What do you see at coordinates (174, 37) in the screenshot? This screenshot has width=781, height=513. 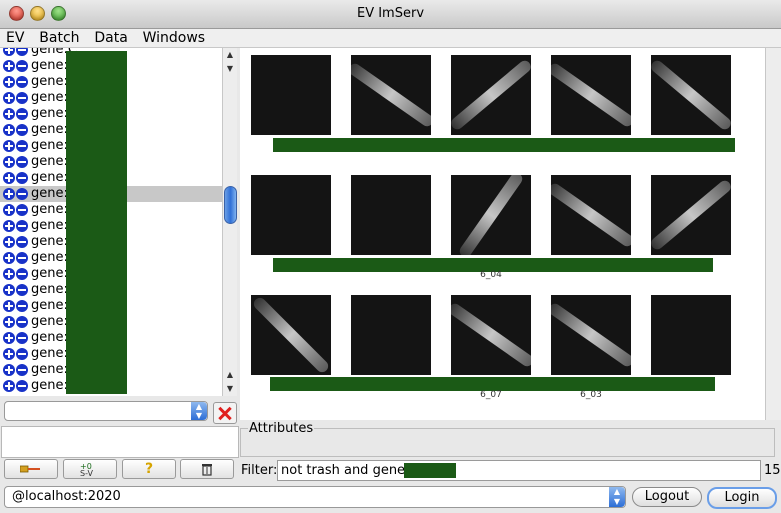 I see `menu-windows: Windows` at bounding box center [174, 37].